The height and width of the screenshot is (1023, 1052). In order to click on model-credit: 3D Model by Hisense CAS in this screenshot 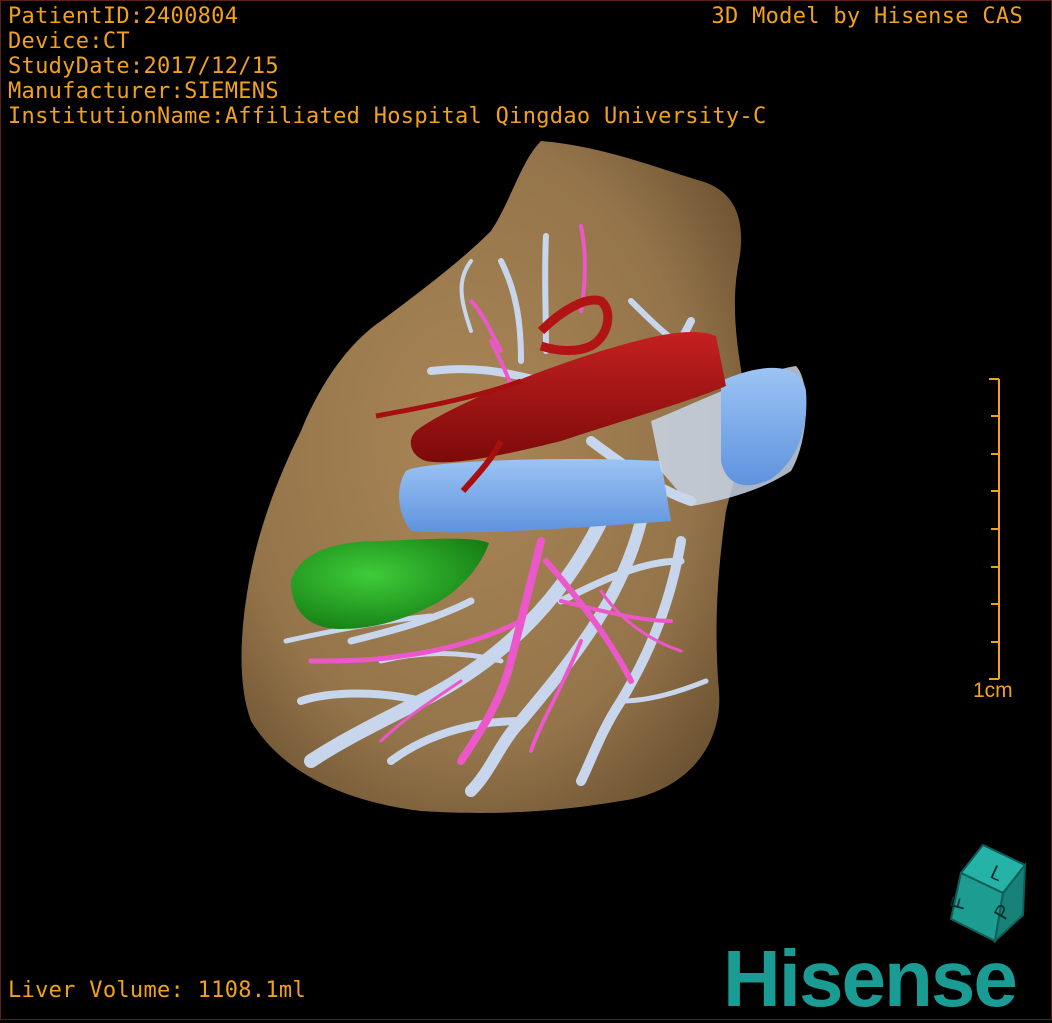, I will do `click(867, 16)`.